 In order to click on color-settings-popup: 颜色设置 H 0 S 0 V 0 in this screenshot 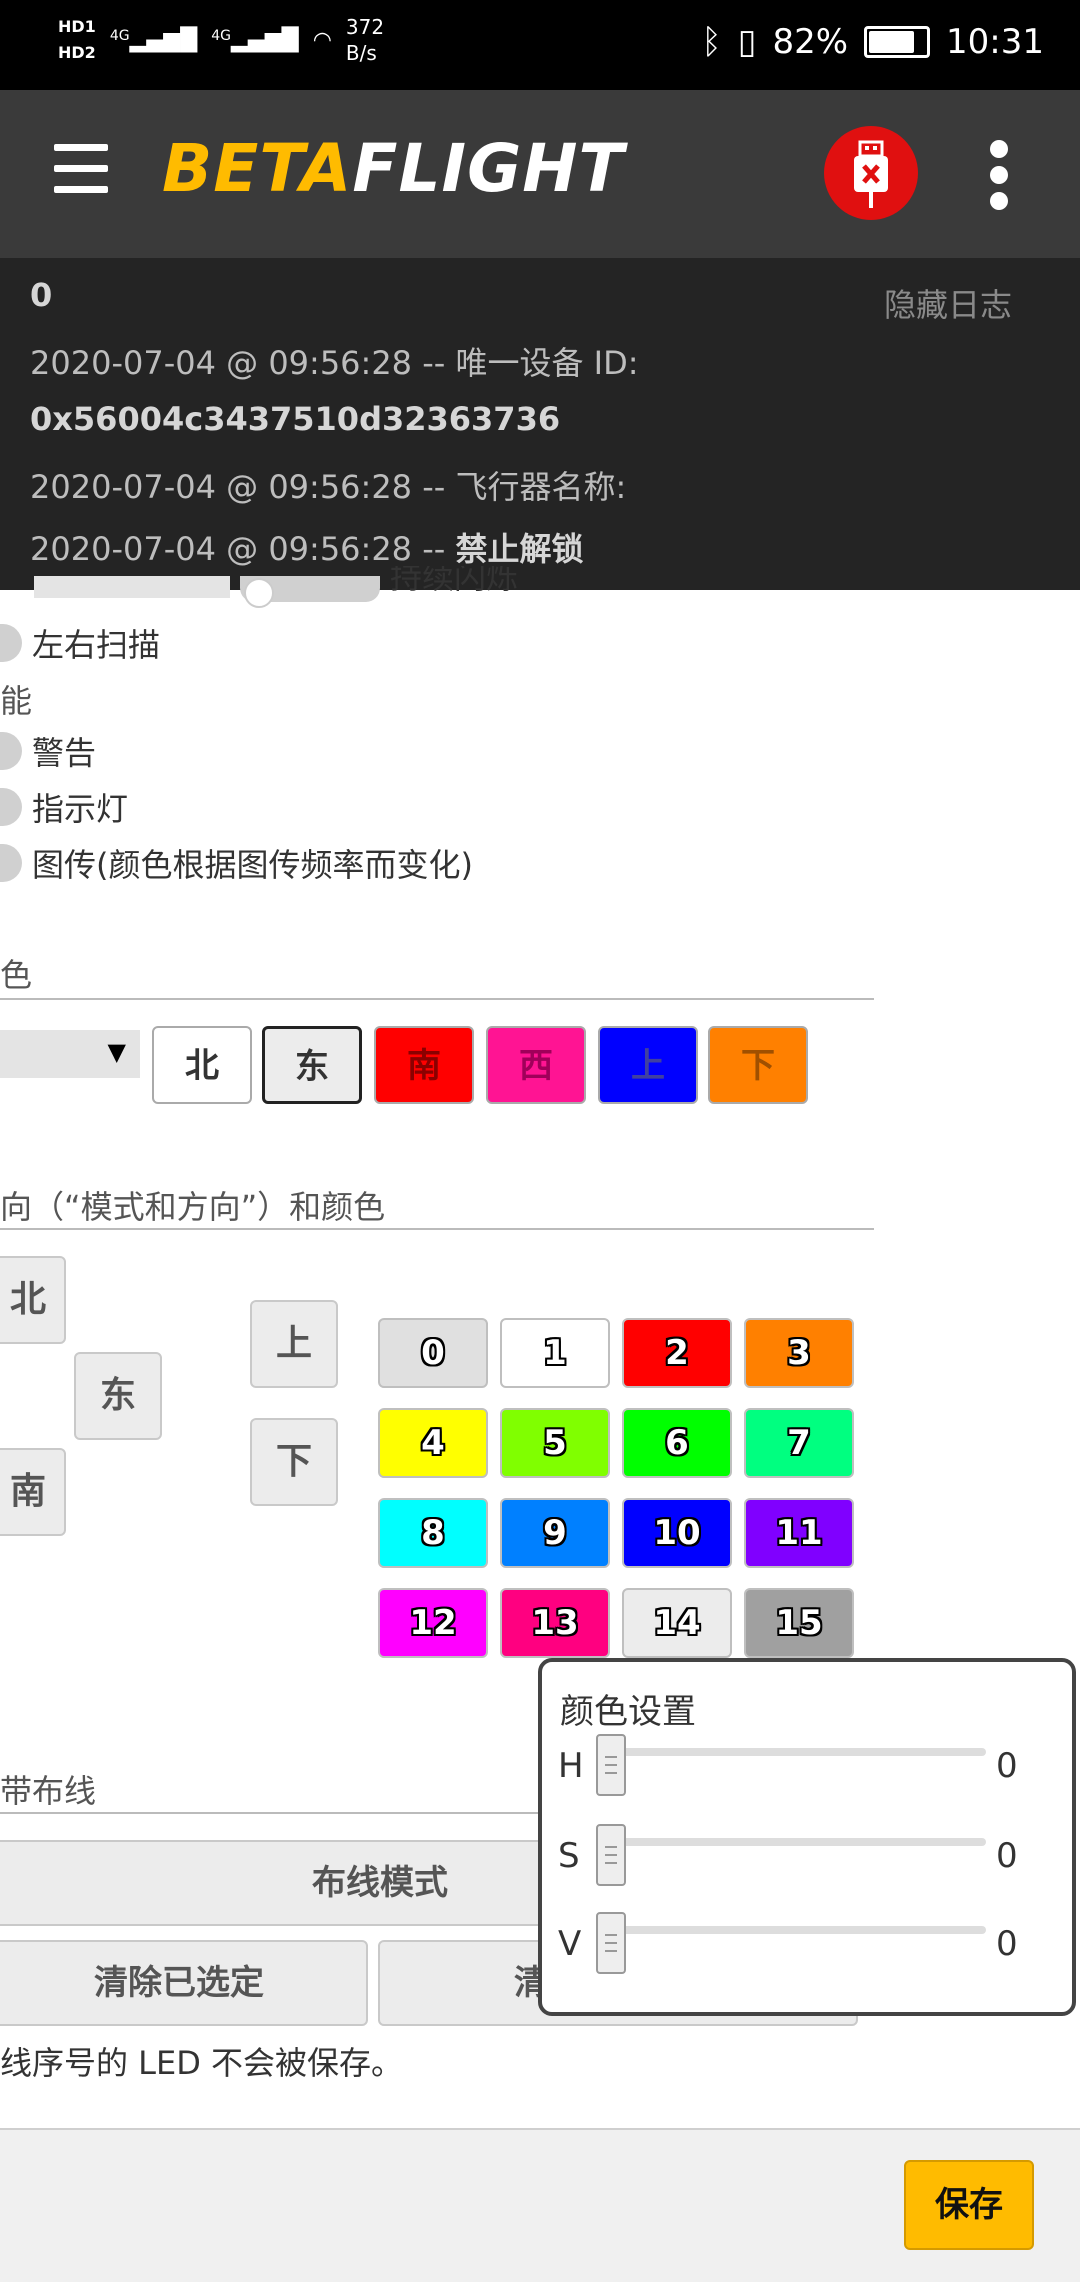, I will do `click(807, 1837)`.